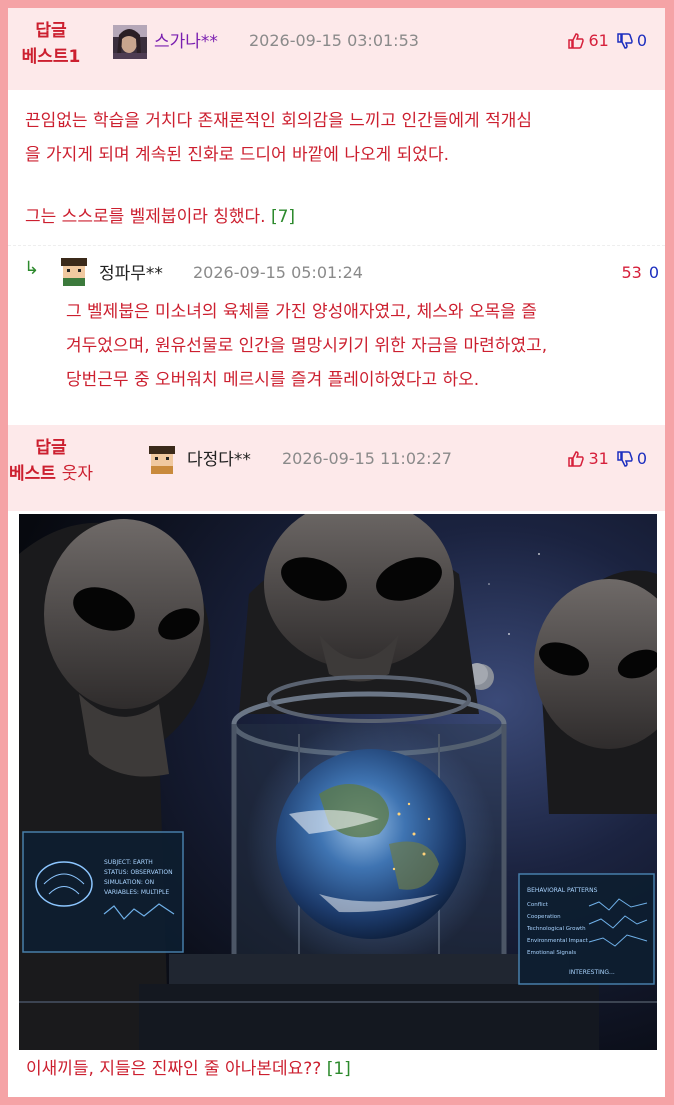  Describe the element at coordinates (544, 917) in the screenshot. I see `panel-right-item: Cooperation` at that location.